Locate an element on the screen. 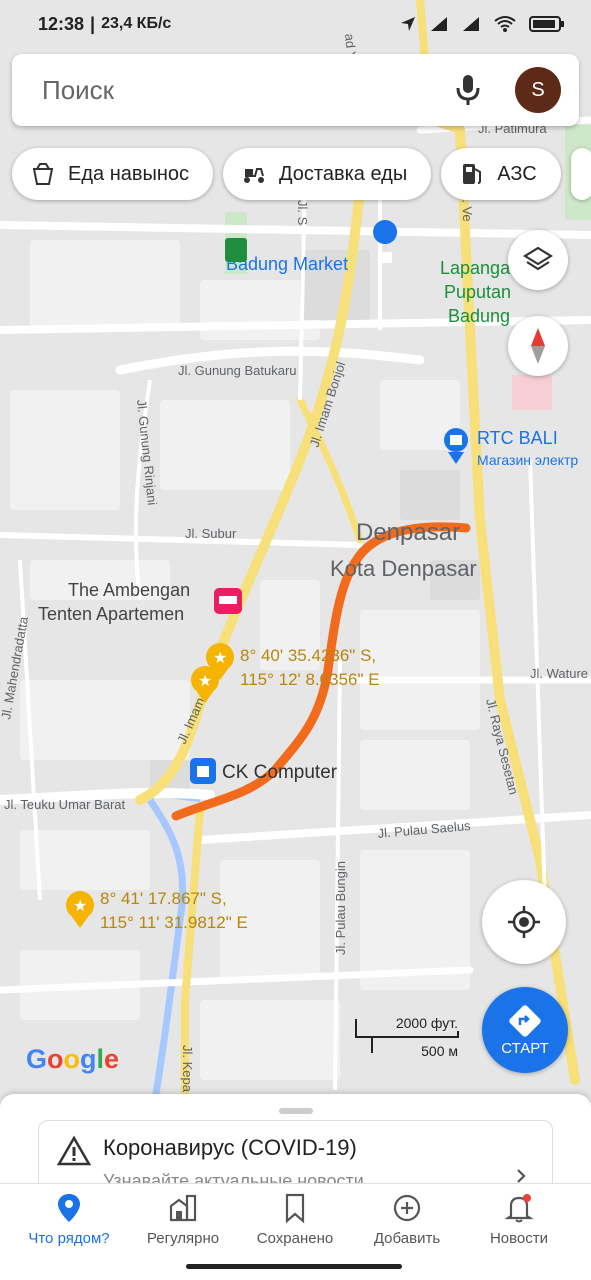 The height and width of the screenshot is (1280, 591). nav-label: Добавить is located at coordinates (407, 1238).